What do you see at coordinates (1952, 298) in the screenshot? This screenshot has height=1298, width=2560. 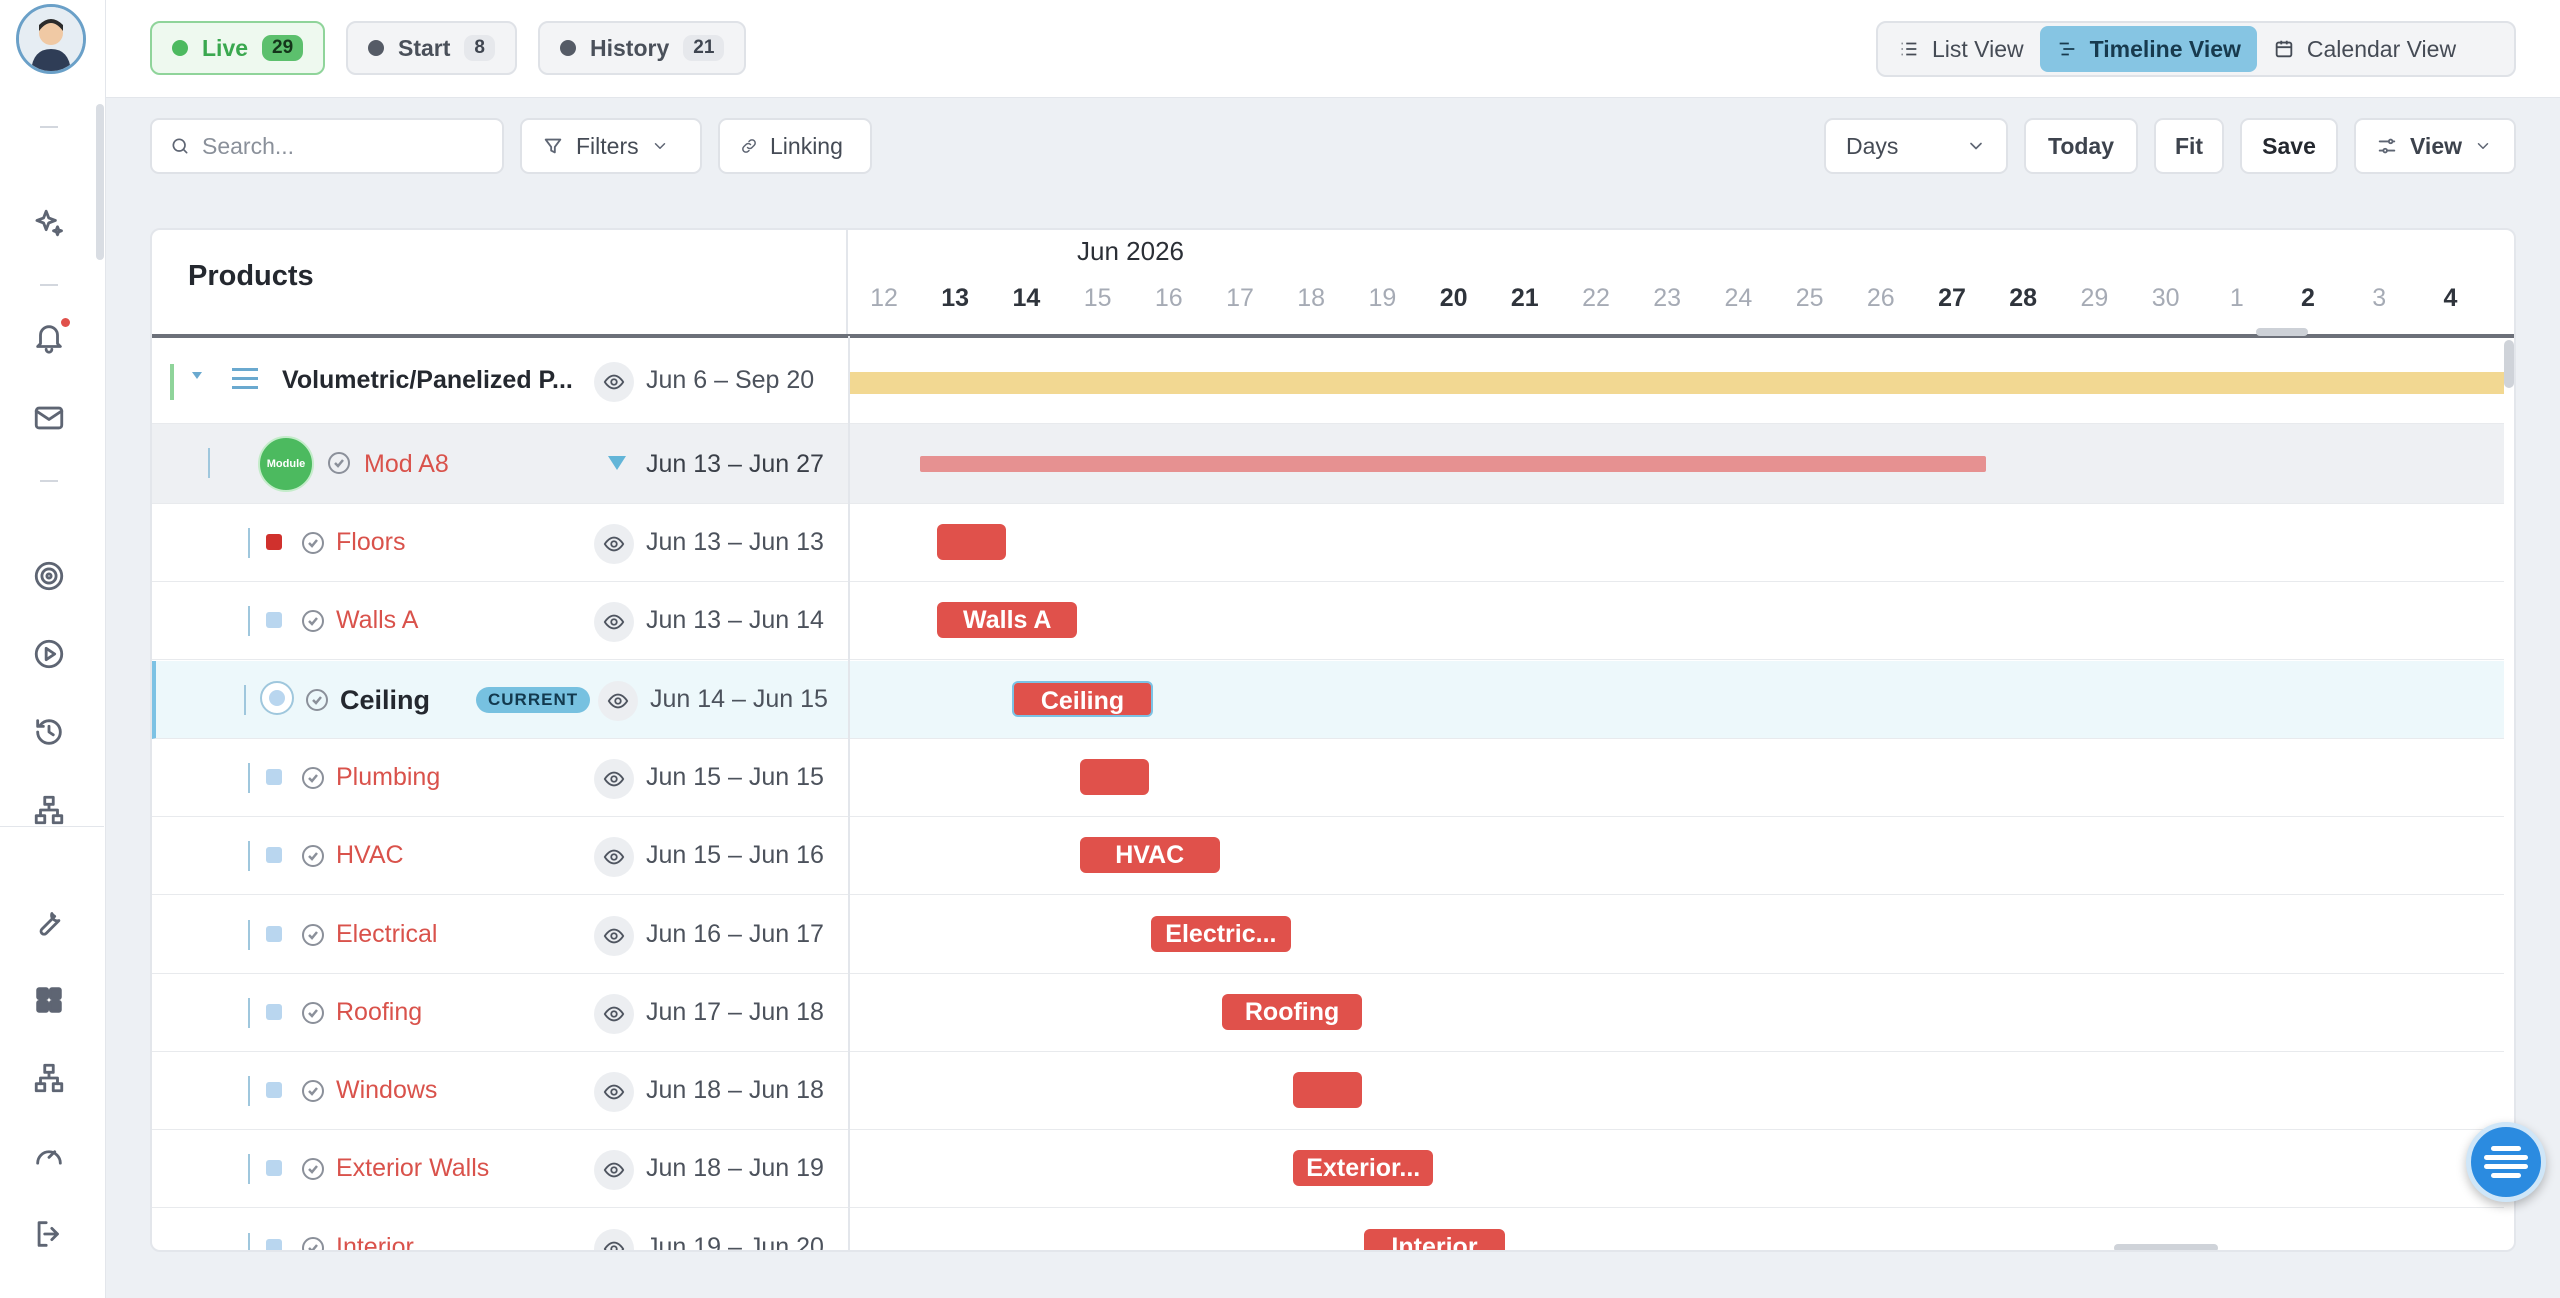 I see `day-label: 27` at bounding box center [1952, 298].